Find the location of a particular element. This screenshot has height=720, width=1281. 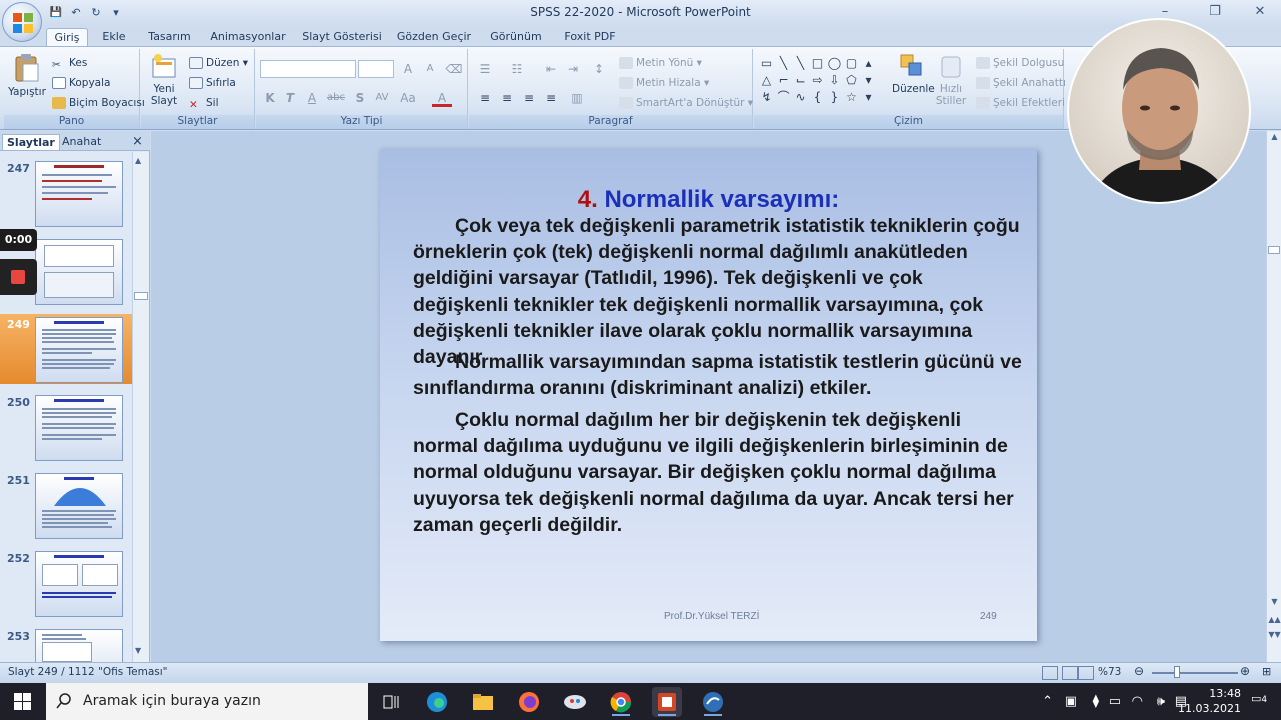

format-painter-button: Biçim Boyacısı is located at coordinates (98, 103).